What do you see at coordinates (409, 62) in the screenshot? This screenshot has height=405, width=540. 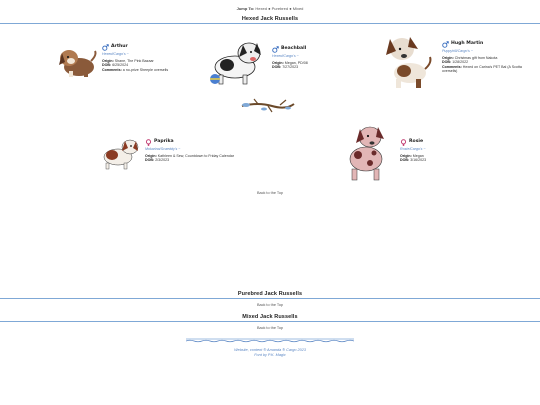 I see `dog-image-hugh-martin` at bounding box center [409, 62].